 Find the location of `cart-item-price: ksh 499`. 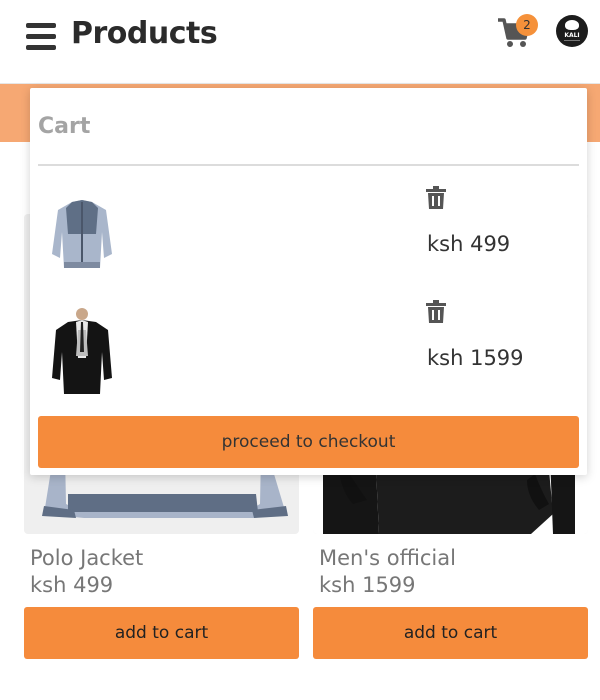

cart-item-price: ksh 499 is located at coordinates (469, 244).